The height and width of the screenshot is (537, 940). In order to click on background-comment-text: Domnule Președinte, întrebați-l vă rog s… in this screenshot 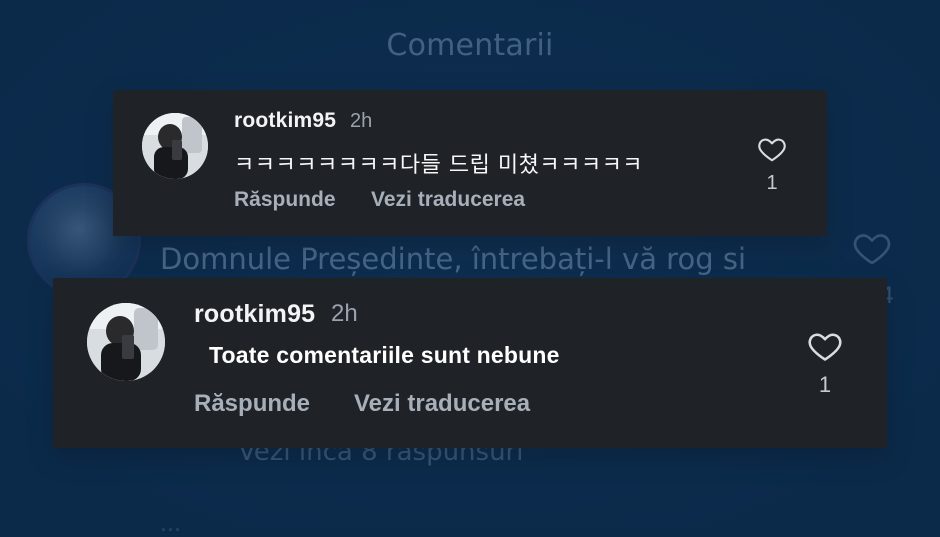, I will do `click(453, 259)`.